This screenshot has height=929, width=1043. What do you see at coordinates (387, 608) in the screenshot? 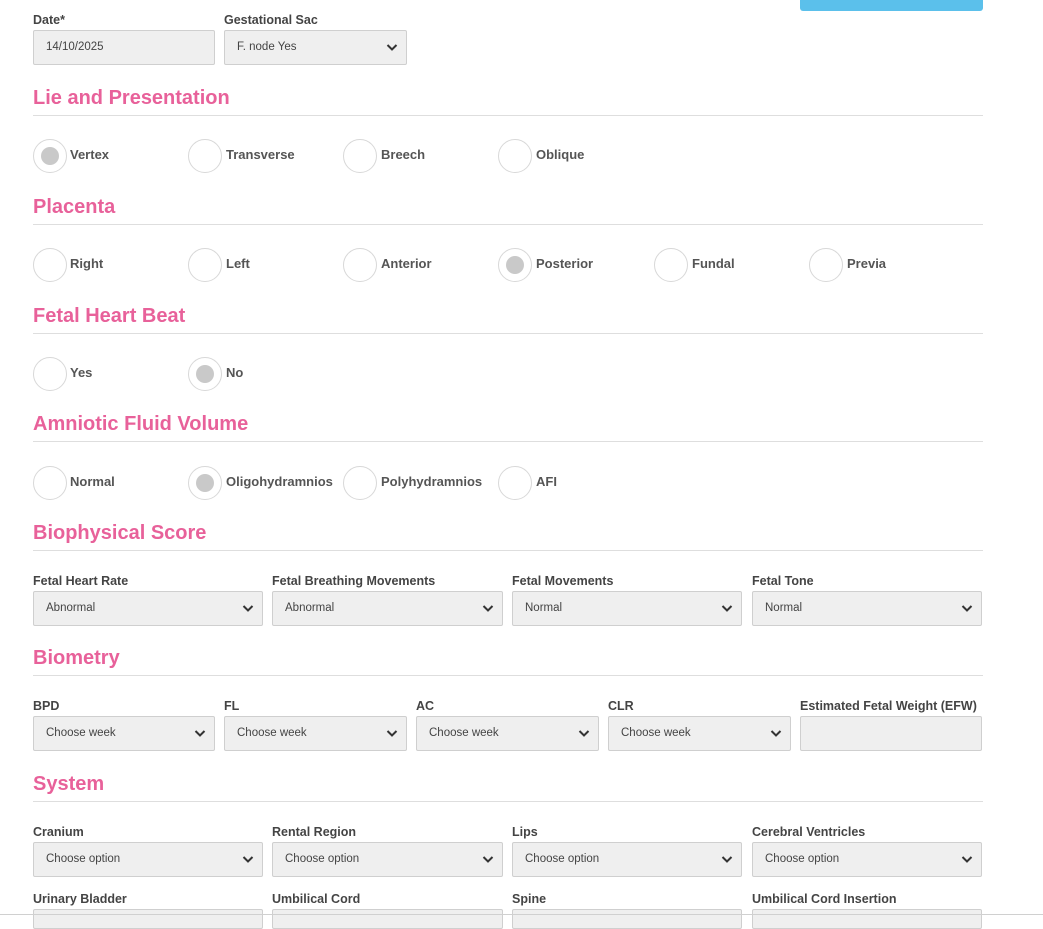
I see `fetal-breathing-select: Abnormal` at bounding box center [387, 608].